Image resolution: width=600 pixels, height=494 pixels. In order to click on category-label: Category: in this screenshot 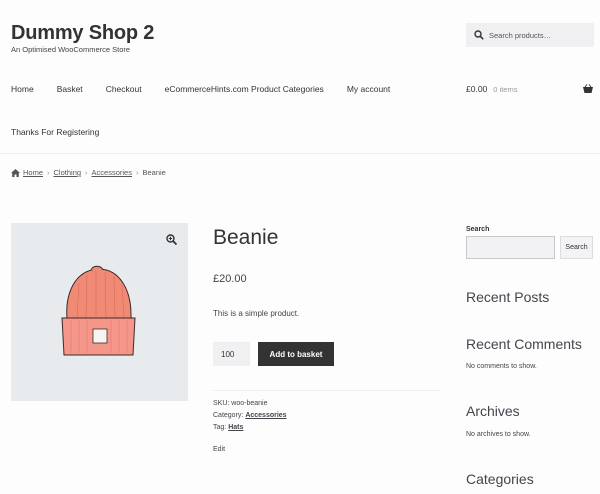, I will do `click(228, 415)`.